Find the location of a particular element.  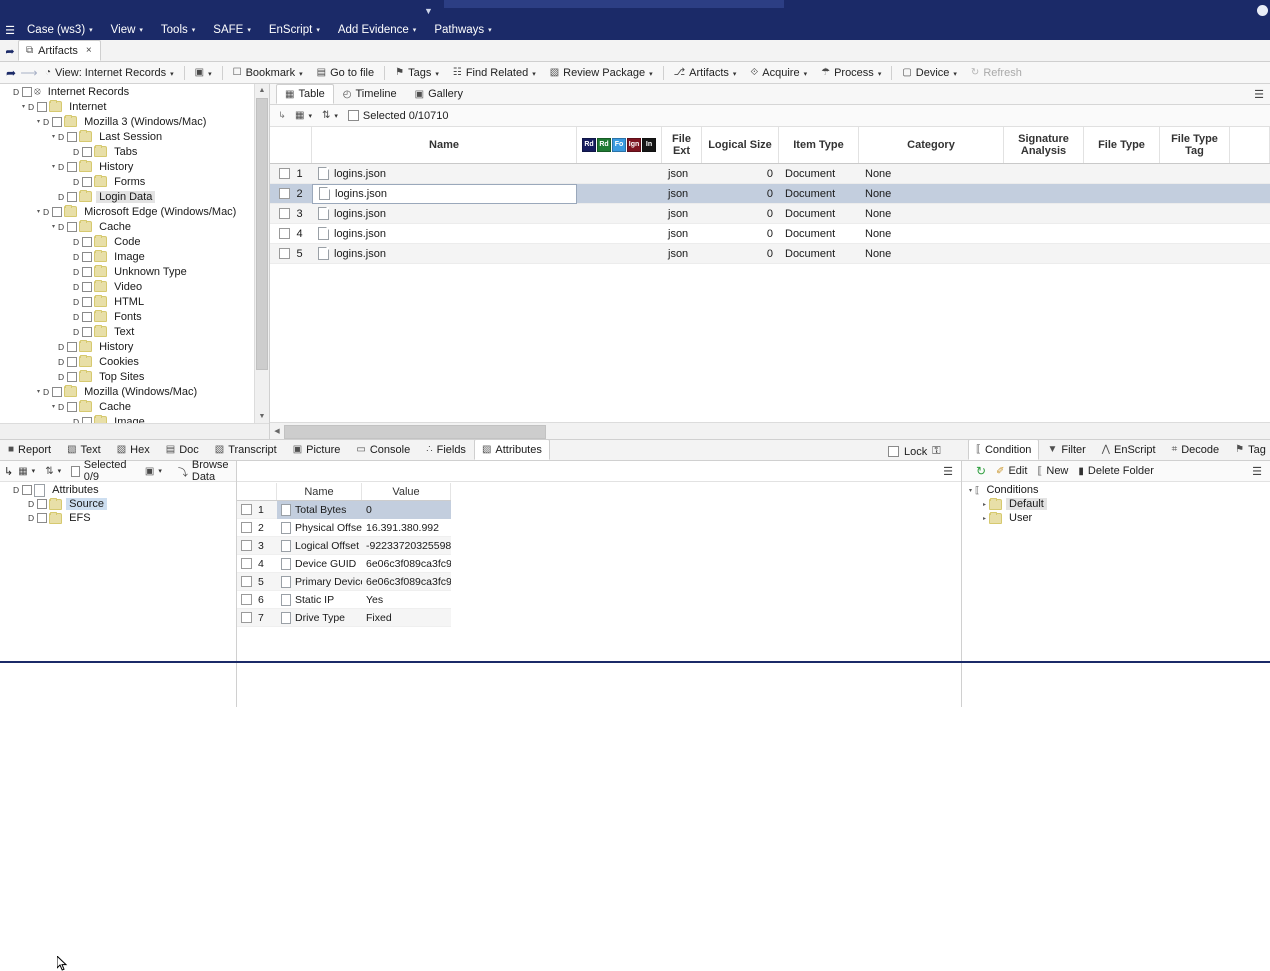

scroll-down-icon: ▼ is located at coordinates (262, 416).